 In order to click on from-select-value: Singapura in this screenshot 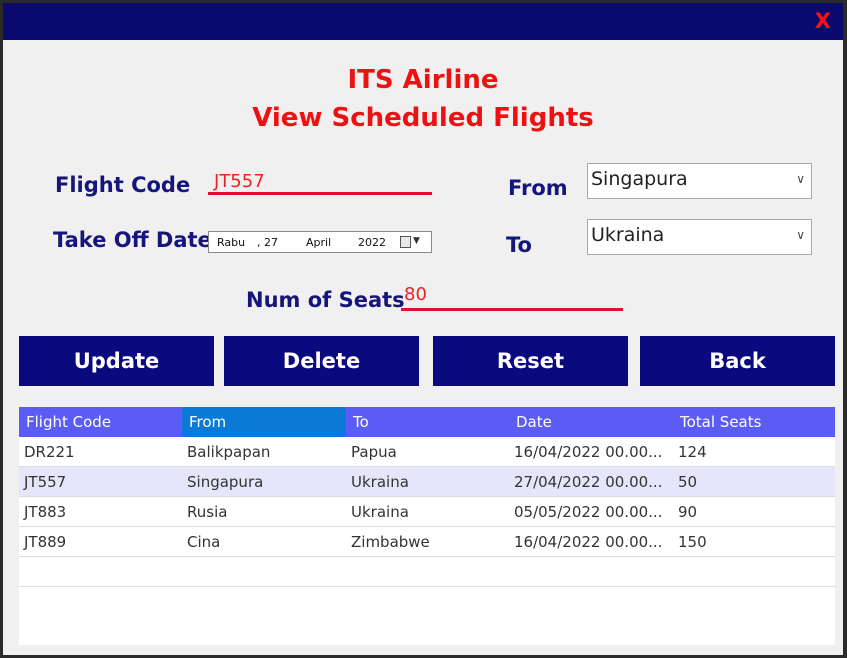, I will do `click(639, 179)`.